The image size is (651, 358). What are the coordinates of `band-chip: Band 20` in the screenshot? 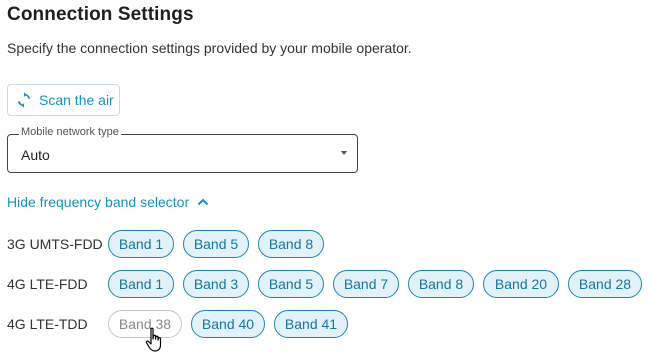 It's located at (521, 284).